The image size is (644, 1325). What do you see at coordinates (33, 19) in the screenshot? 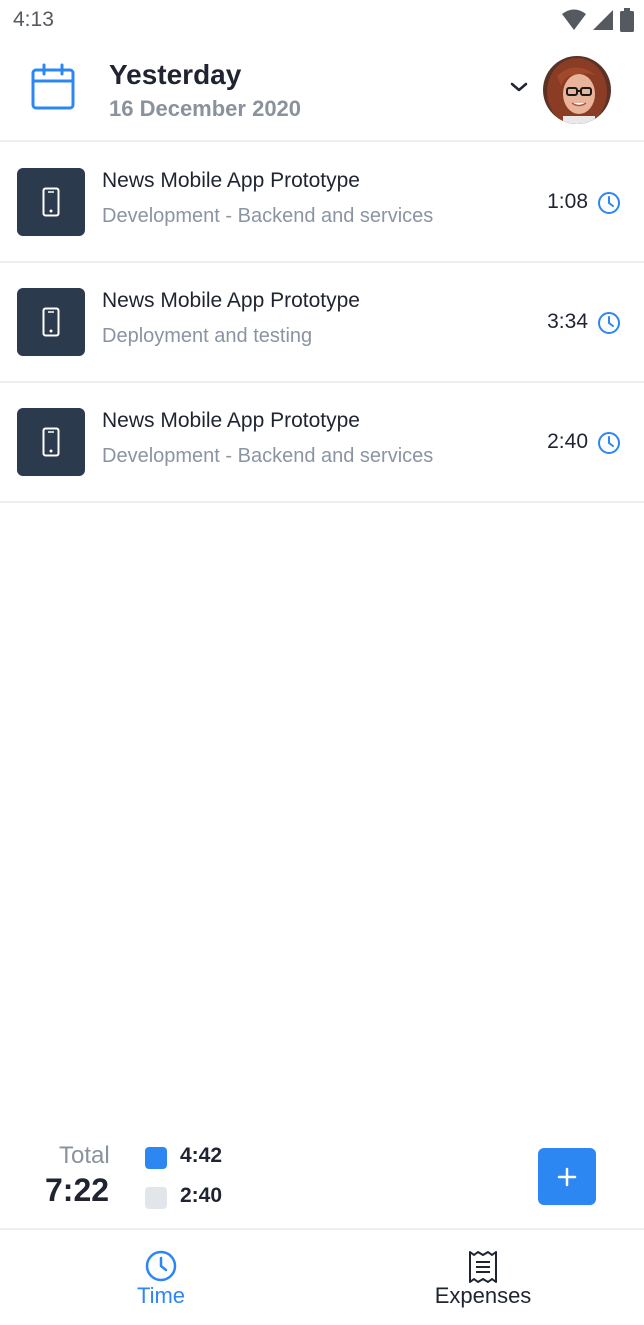
I see `status-time: 4:13` at bounding box center [33, 19].